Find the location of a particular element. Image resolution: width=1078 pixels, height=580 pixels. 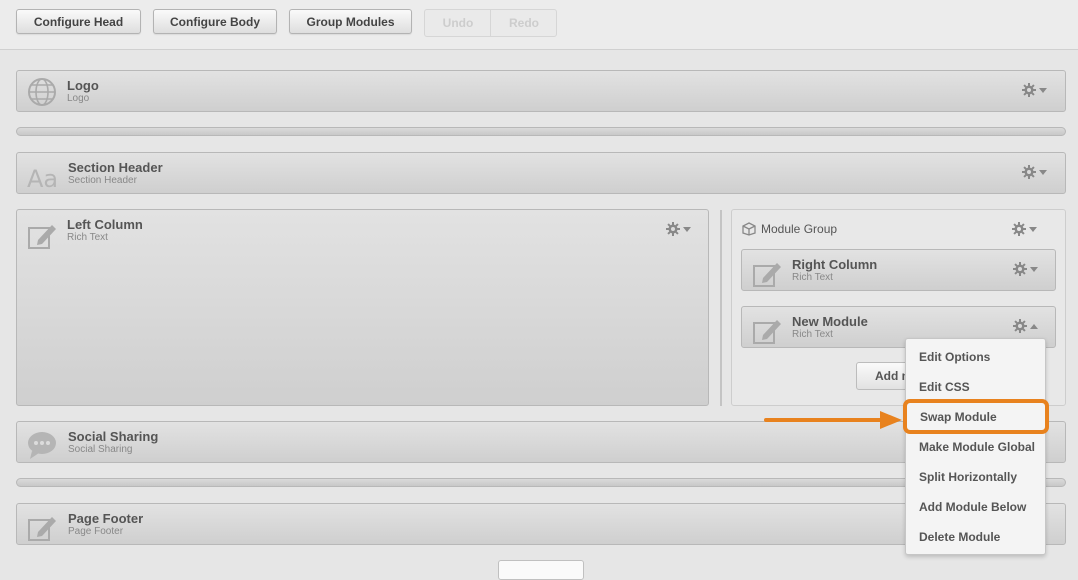

module-title: Social Sharing is located at coordinates (113, 436).